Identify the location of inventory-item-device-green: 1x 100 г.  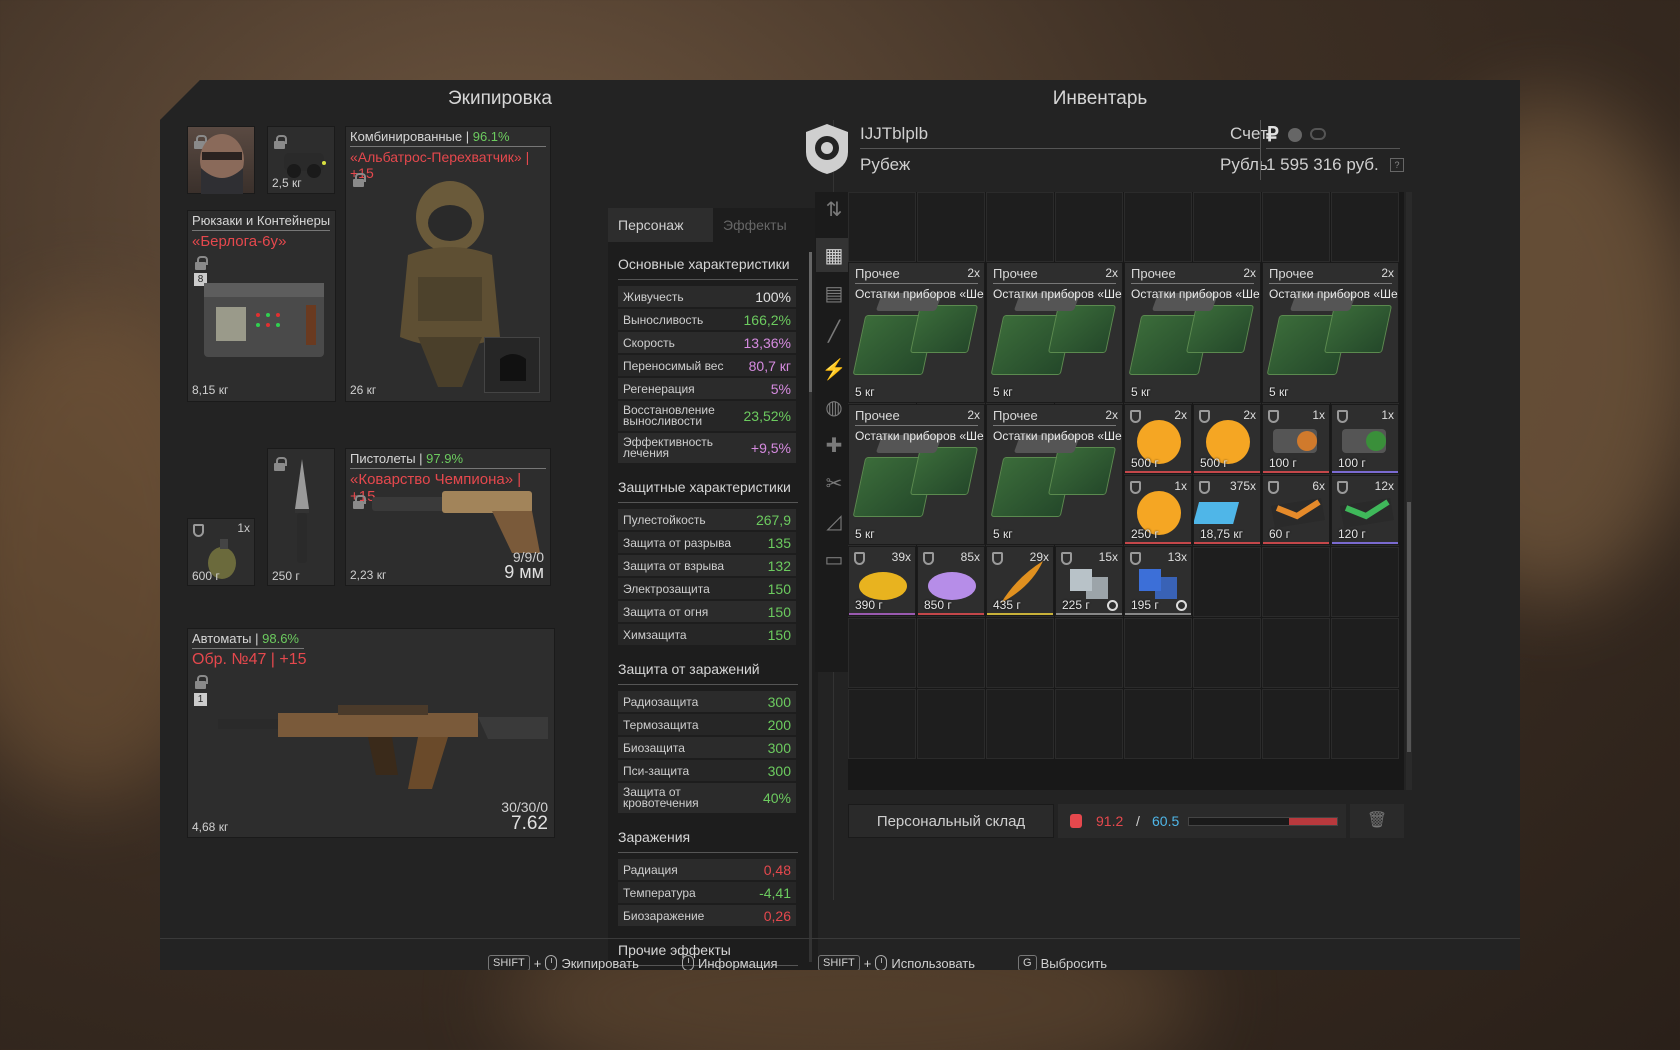
(1365, 439).